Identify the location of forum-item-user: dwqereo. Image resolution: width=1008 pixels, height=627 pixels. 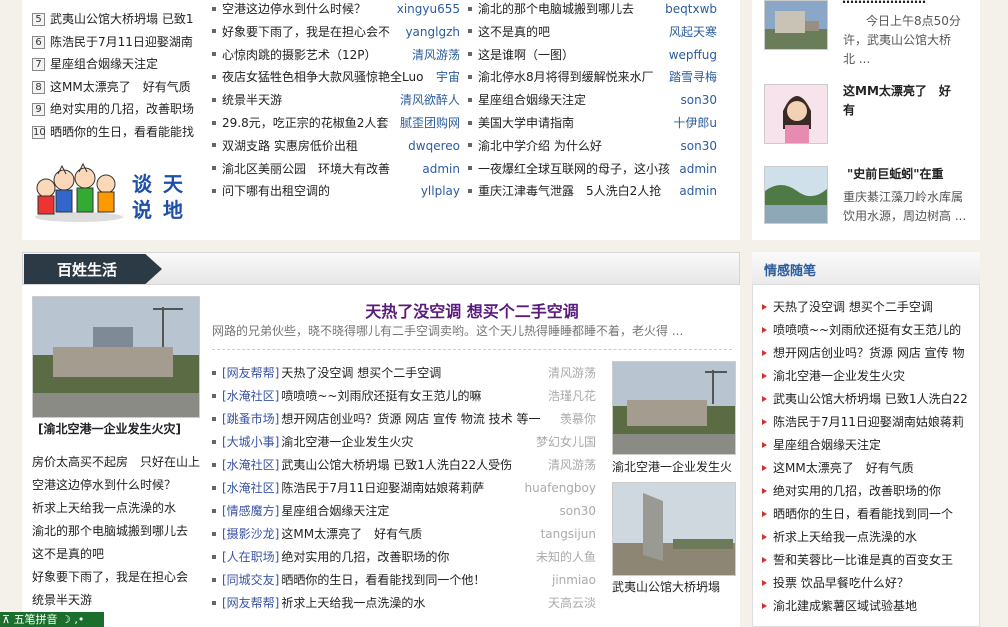
(434, 146).